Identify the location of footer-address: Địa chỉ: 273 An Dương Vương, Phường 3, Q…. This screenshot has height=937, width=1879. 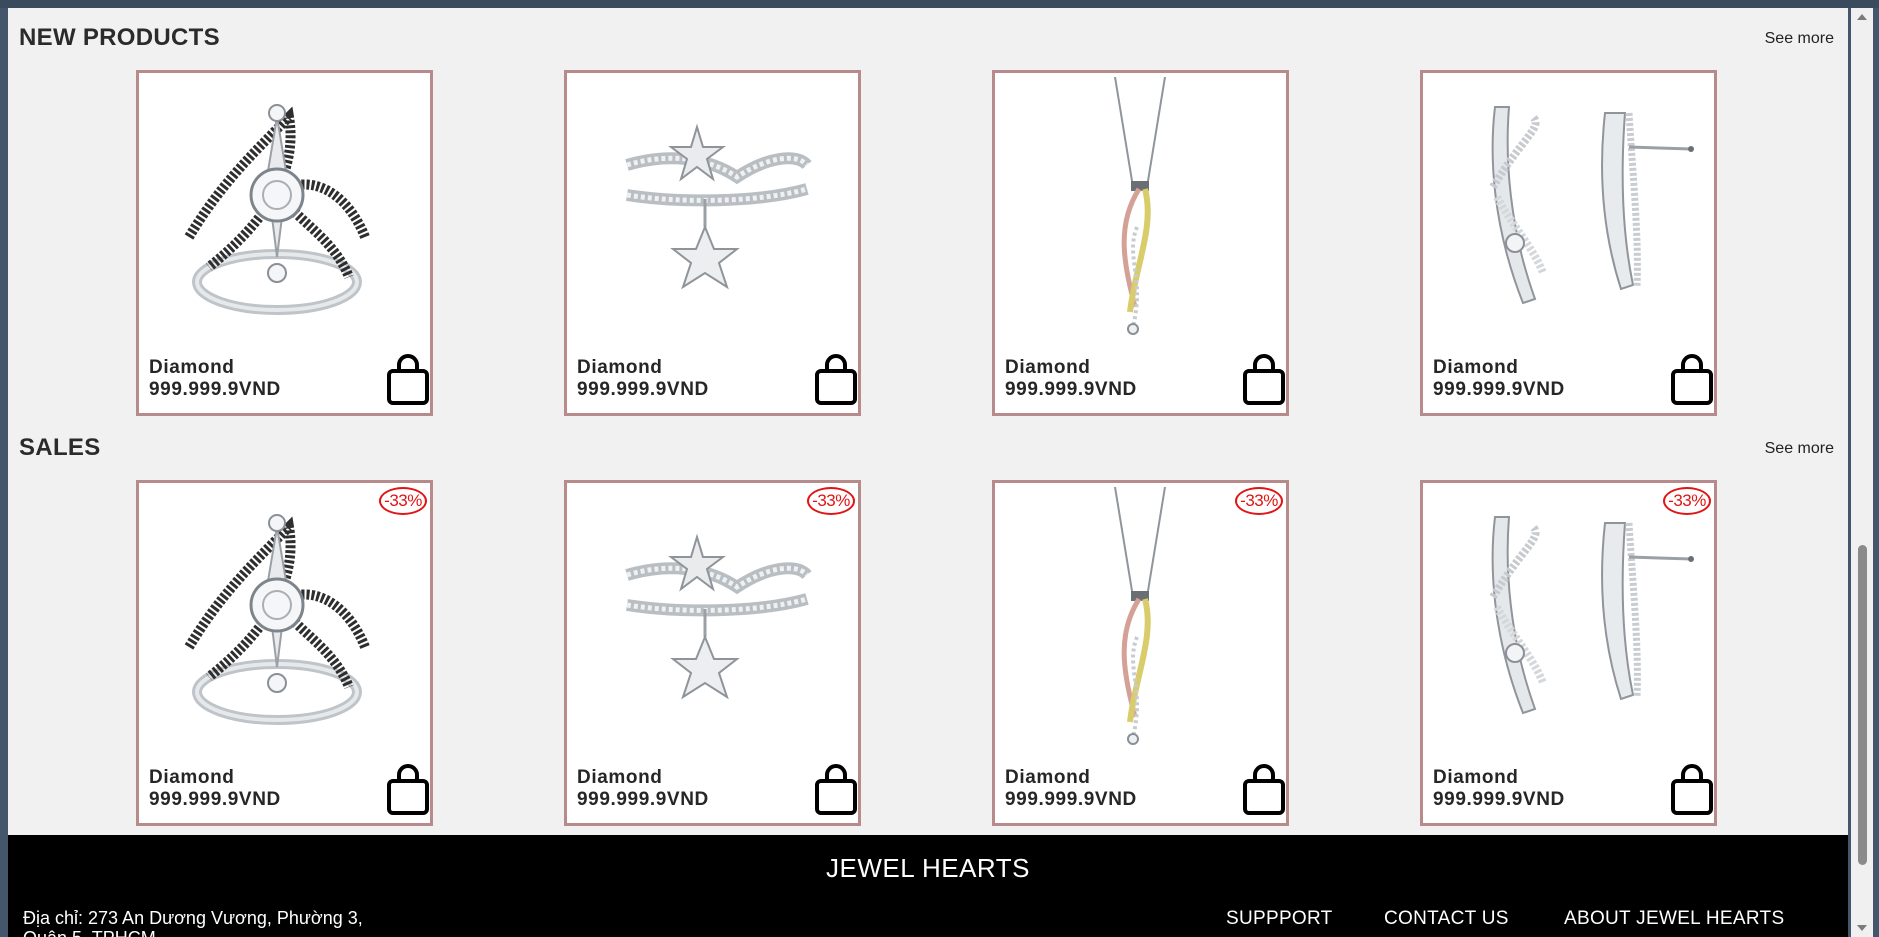
(193, 922).